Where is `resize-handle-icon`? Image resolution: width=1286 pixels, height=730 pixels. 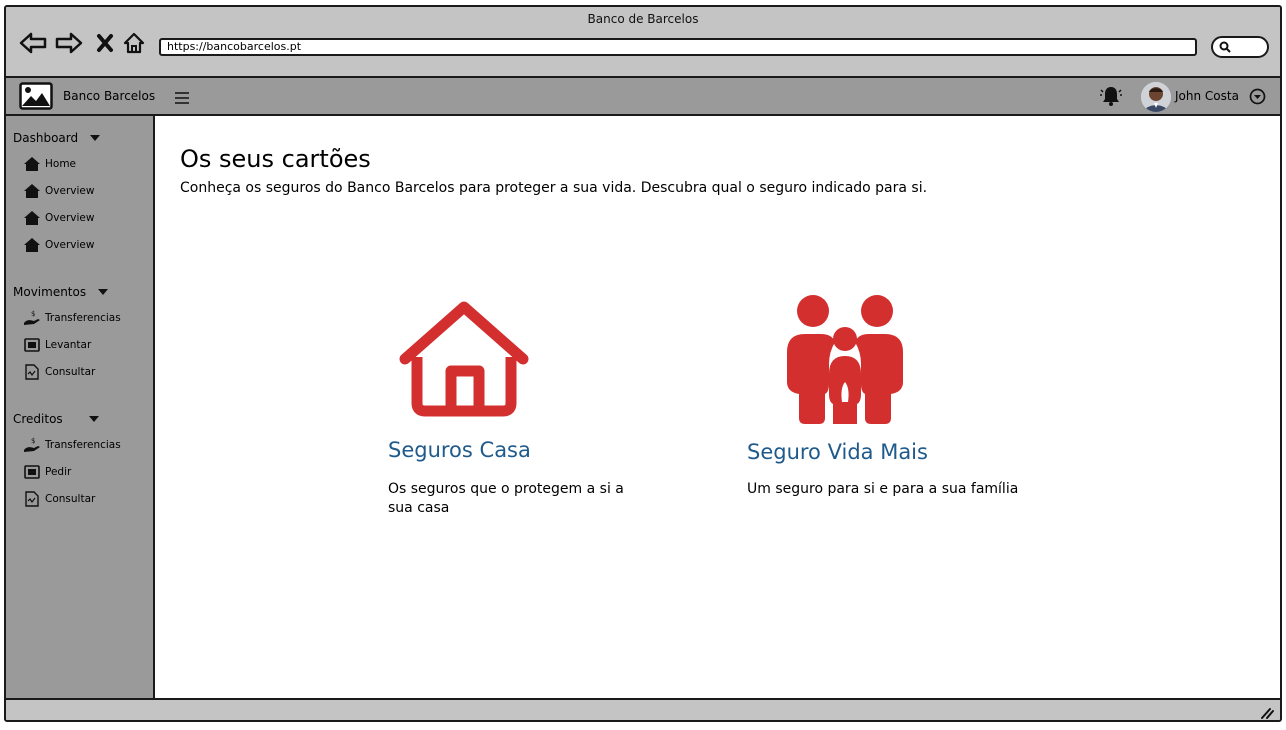 resize-handle-icon is located at coordinates (1267, 712).